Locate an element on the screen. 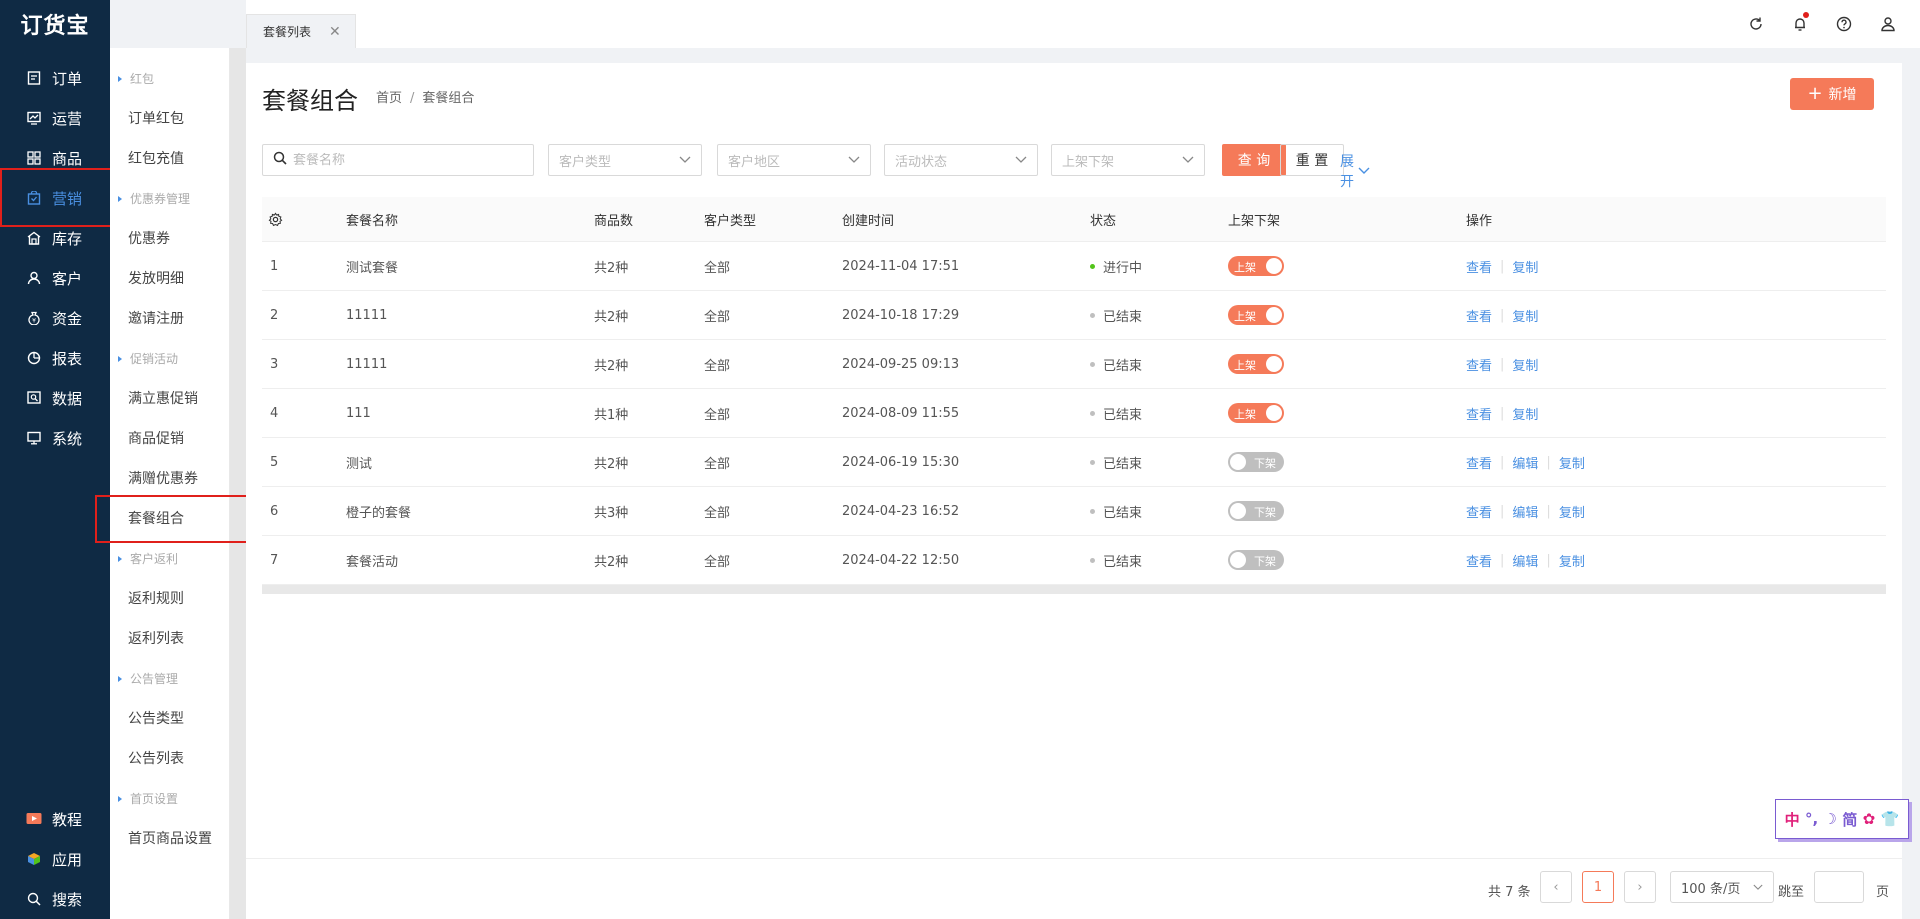 The height and width of the screenshot is (919, 1920). row-actions: 查看 | 复制 is located at coordinates (1502, 266).